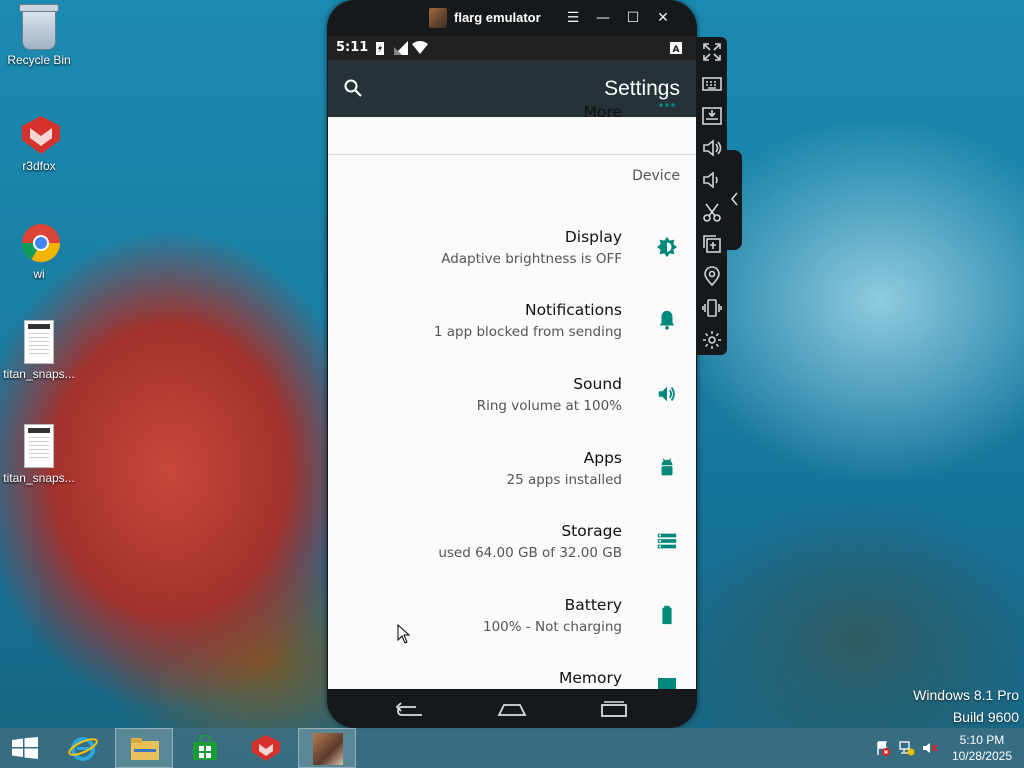  I want to click on desktop-icon-r3dfox: r3dfox, so click(39, 142).